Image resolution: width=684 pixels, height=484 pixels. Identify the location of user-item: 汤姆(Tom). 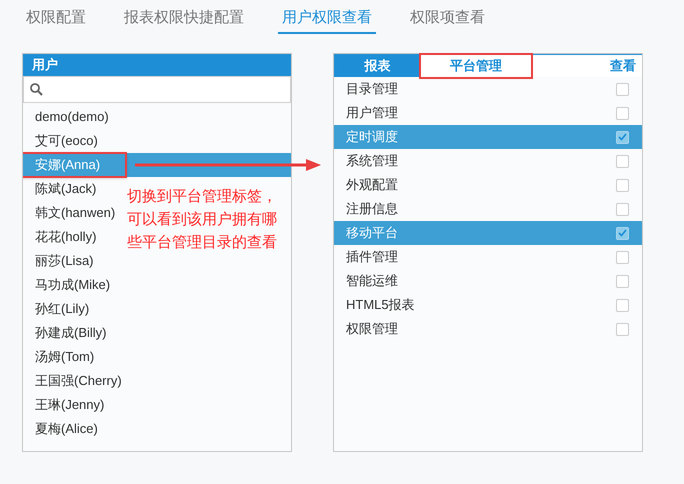
(64, 357).